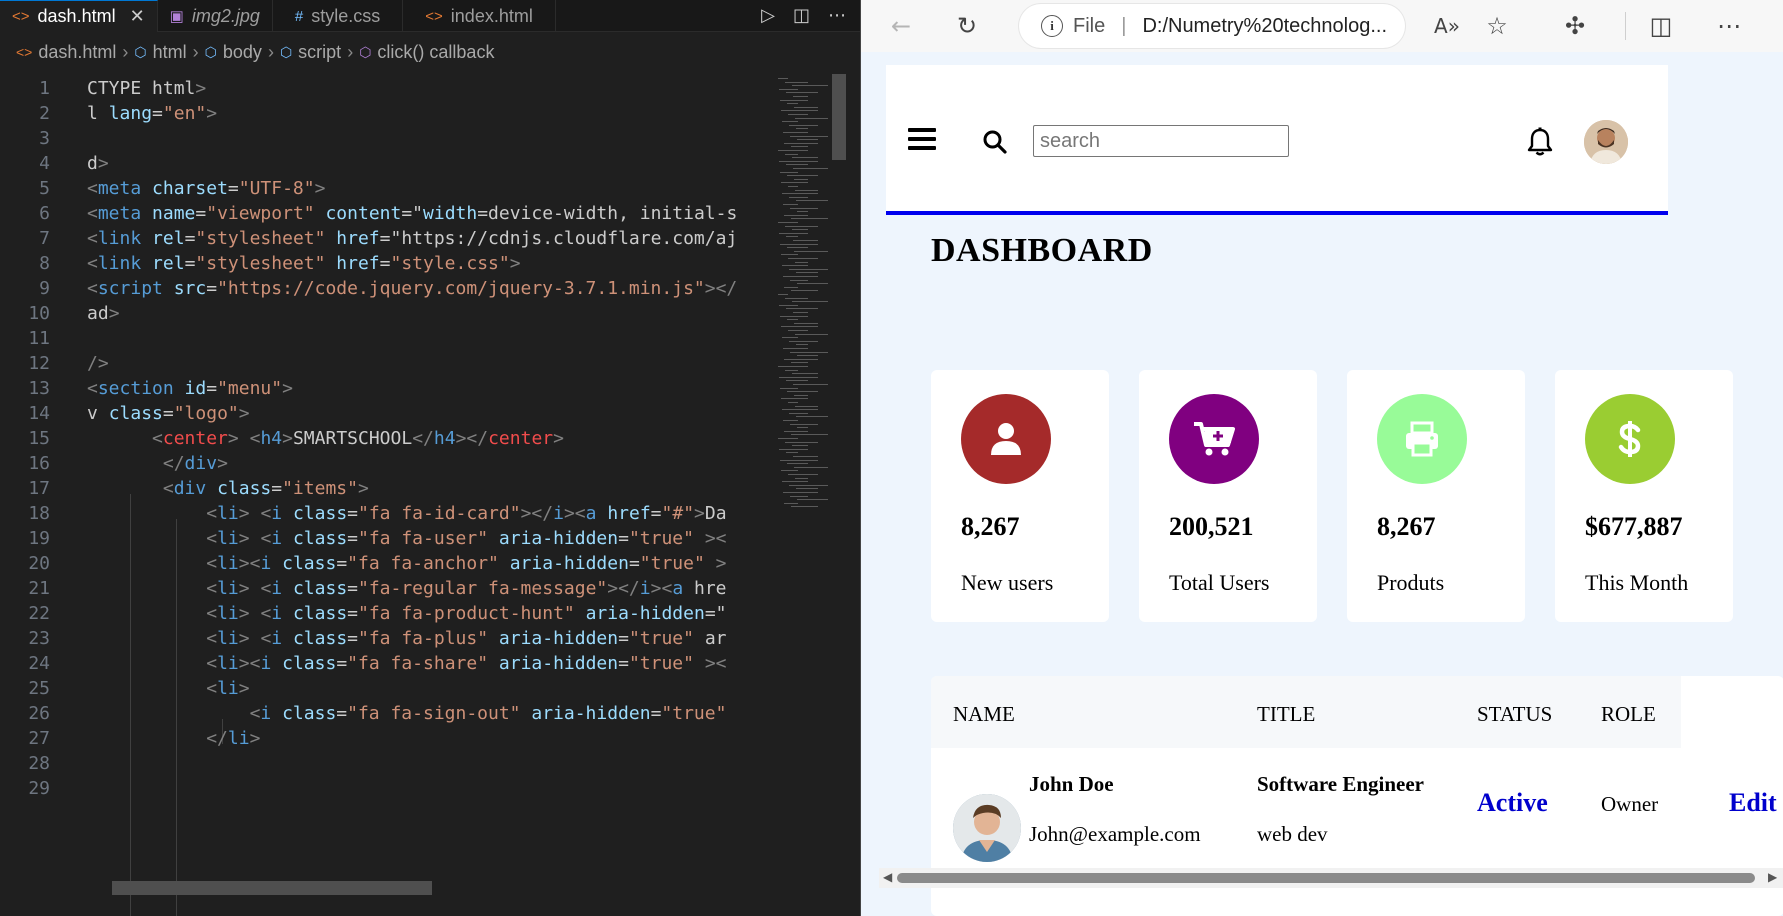  What do you see at coordinates (1326, 878) in the screenshot?
I see `scrollbar-thumb` at bounding box center [1326, 878].